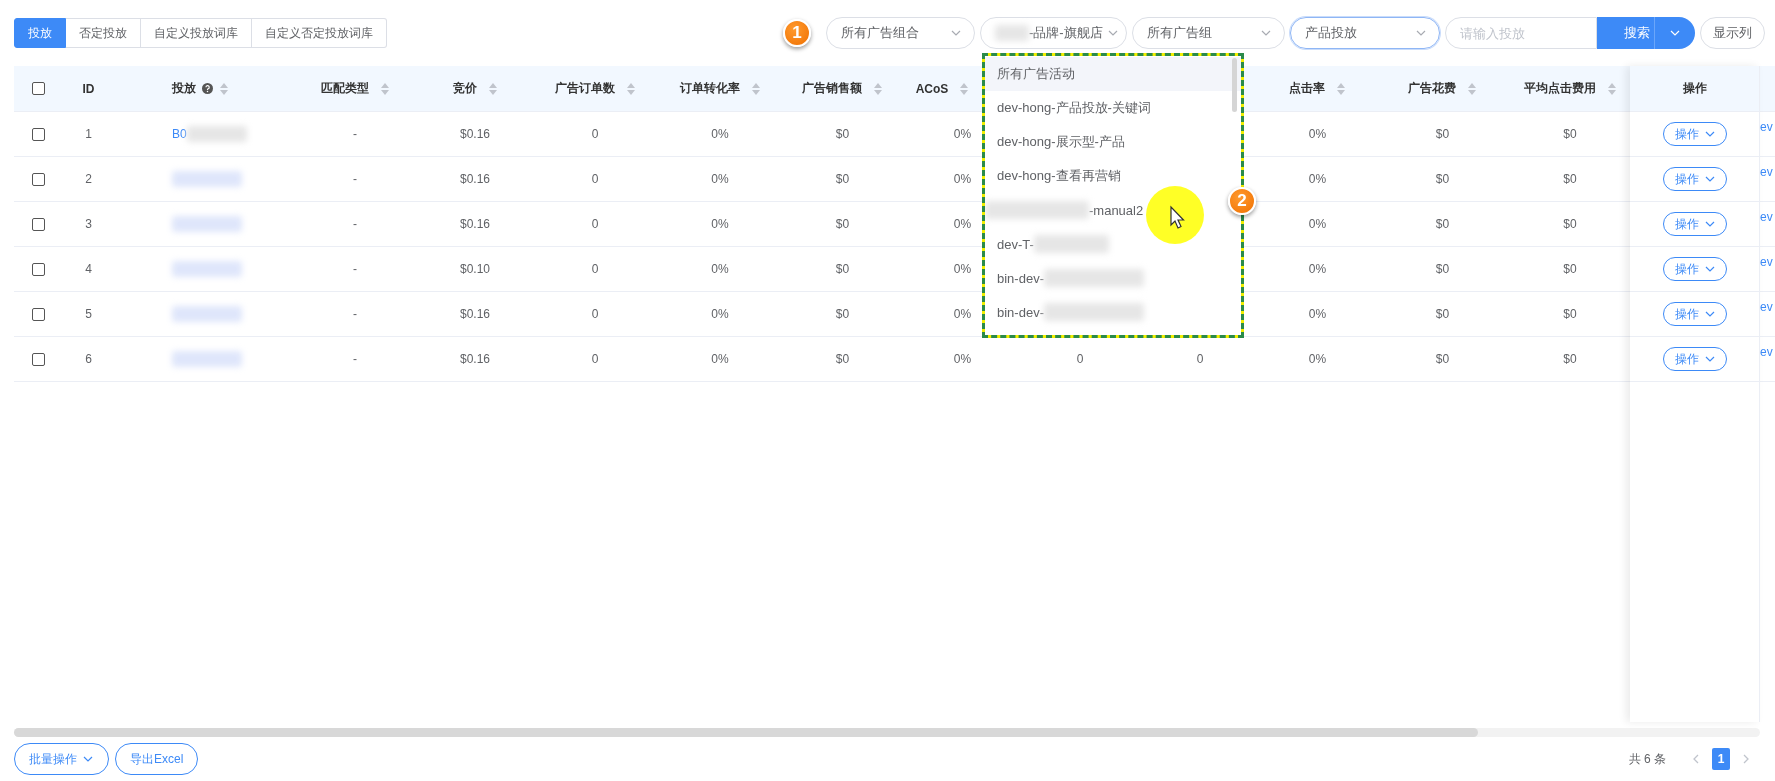 The image size is (1775, 781). I want to click on menu-item: -manual2, so click(1064, 210).